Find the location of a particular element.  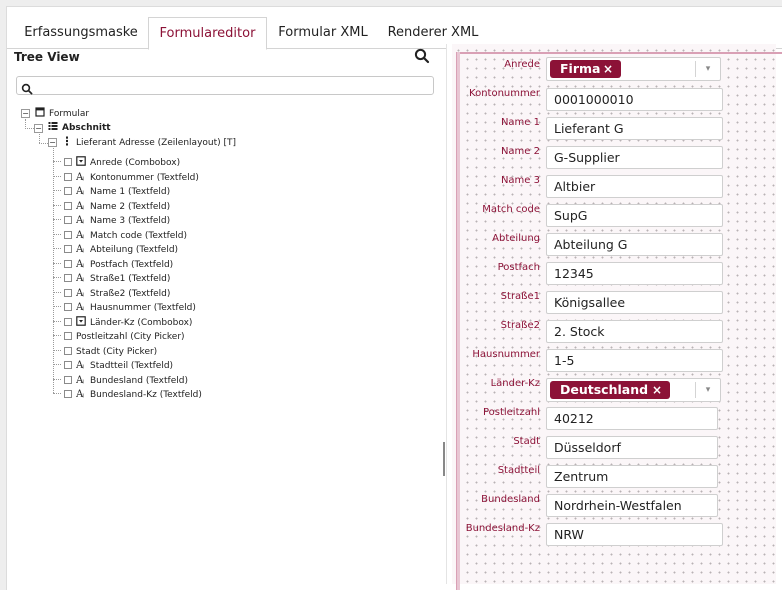

text-field: Lieferant G is located at coordinates (634, 128).